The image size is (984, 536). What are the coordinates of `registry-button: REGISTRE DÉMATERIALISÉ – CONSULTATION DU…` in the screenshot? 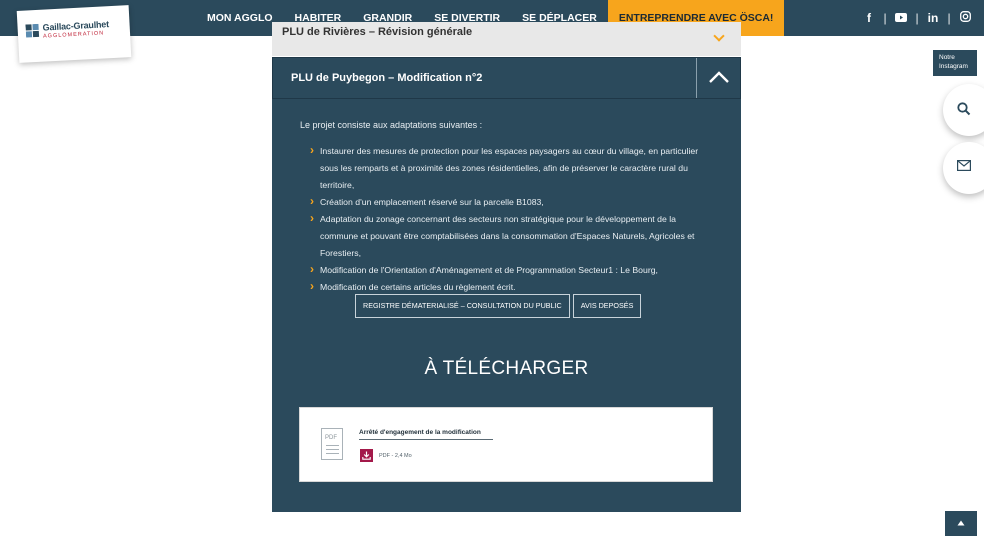 It's located at (462, 306).